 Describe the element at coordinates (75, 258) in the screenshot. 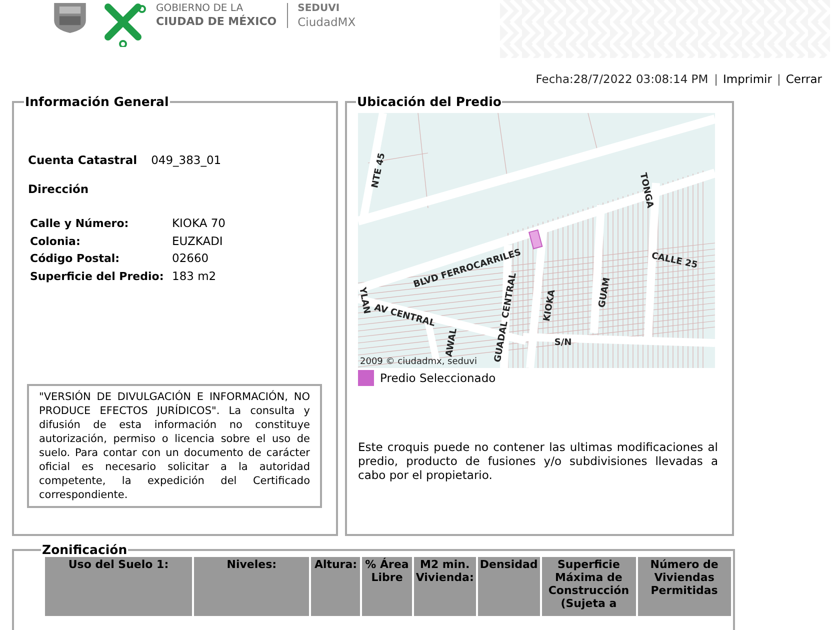

I see `field-label: Código Postal:` at that location.